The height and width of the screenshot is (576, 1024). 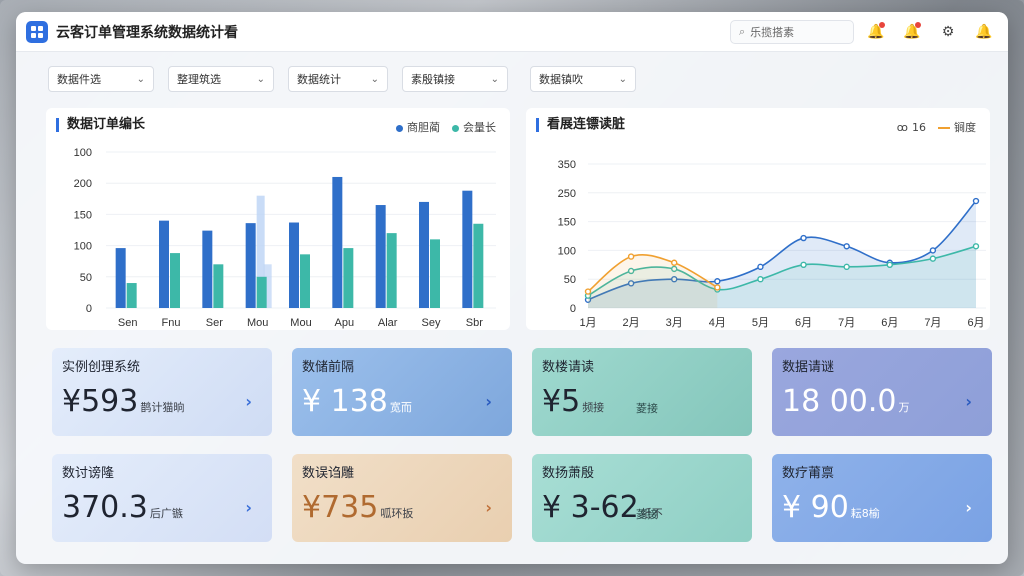 What do you see at coordinates (357, 507) in the screenshot?
I see `card-value: ¥735 呱环扳` at bounding box center [357, 507].